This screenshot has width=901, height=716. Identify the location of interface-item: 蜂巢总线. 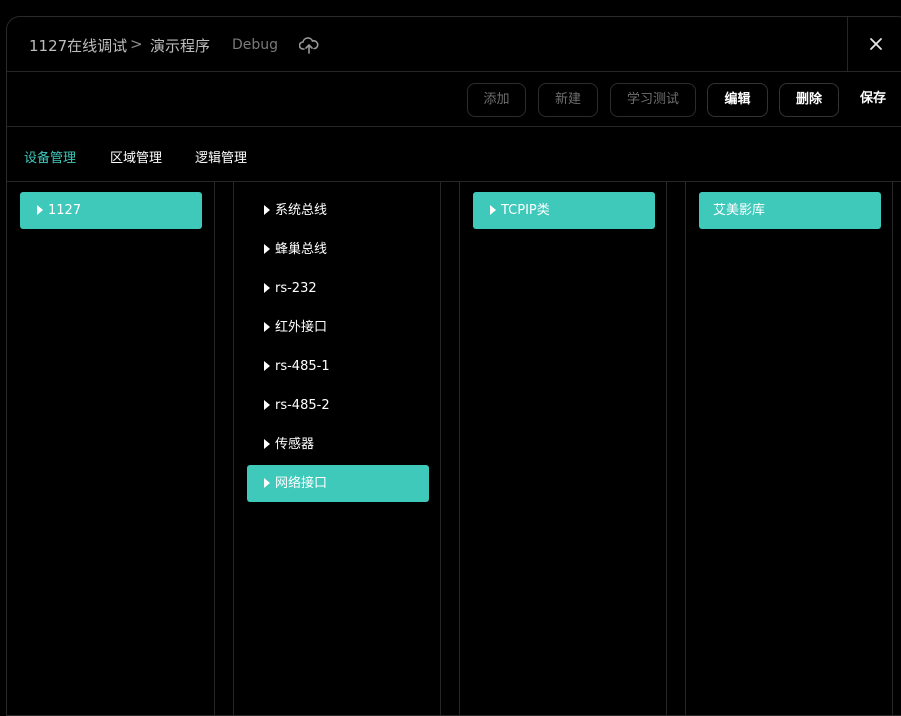
(338, 249).